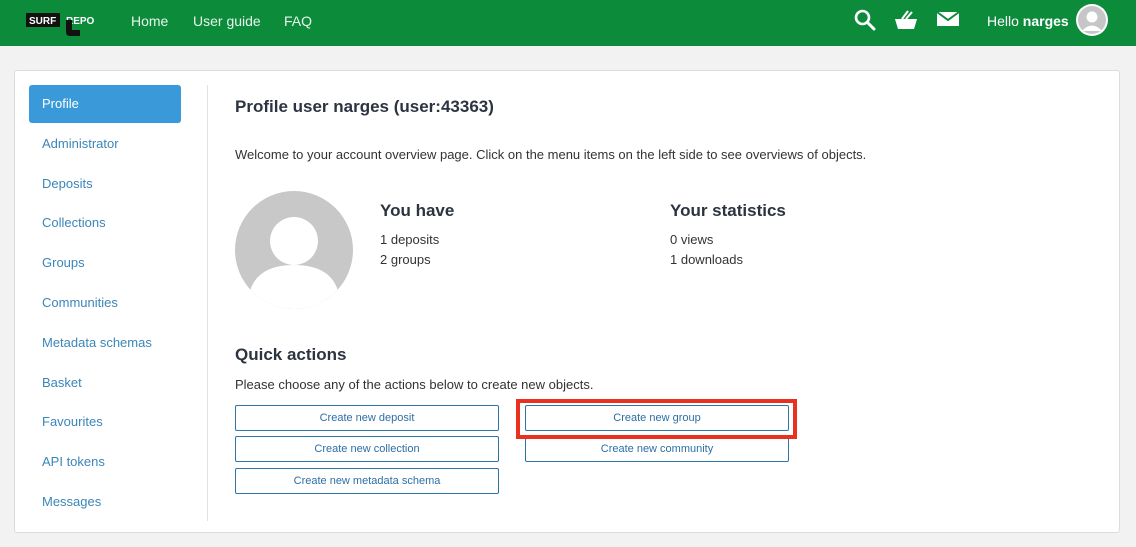 This screenshot has height=547, width=1136. I want to click on highlight-box, so click(656, 419).